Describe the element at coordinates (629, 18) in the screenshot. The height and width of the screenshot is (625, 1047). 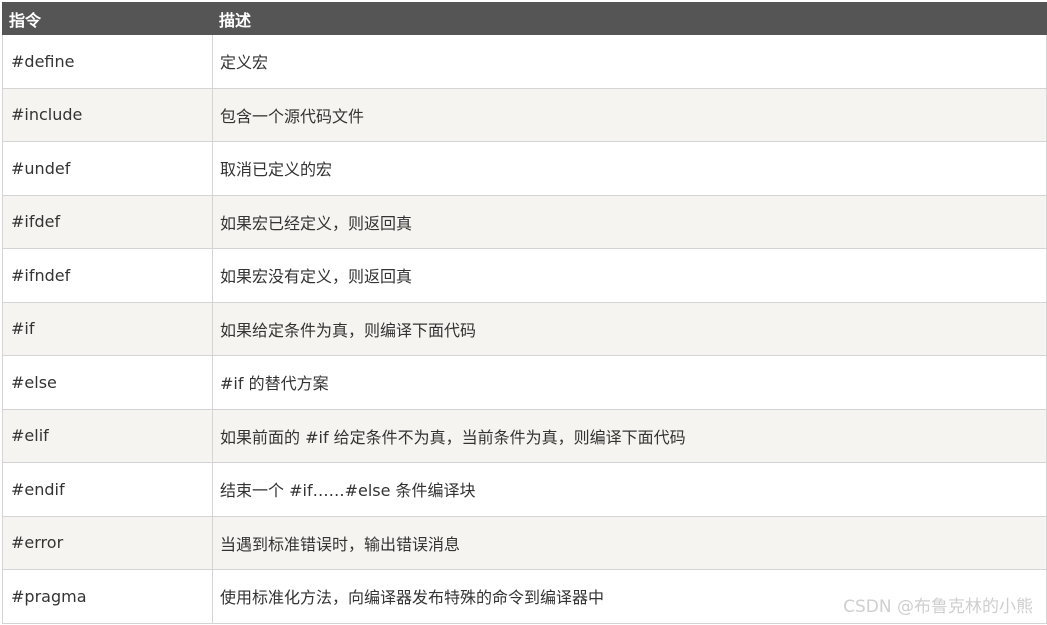
I see `header-description: 描述` at that location.